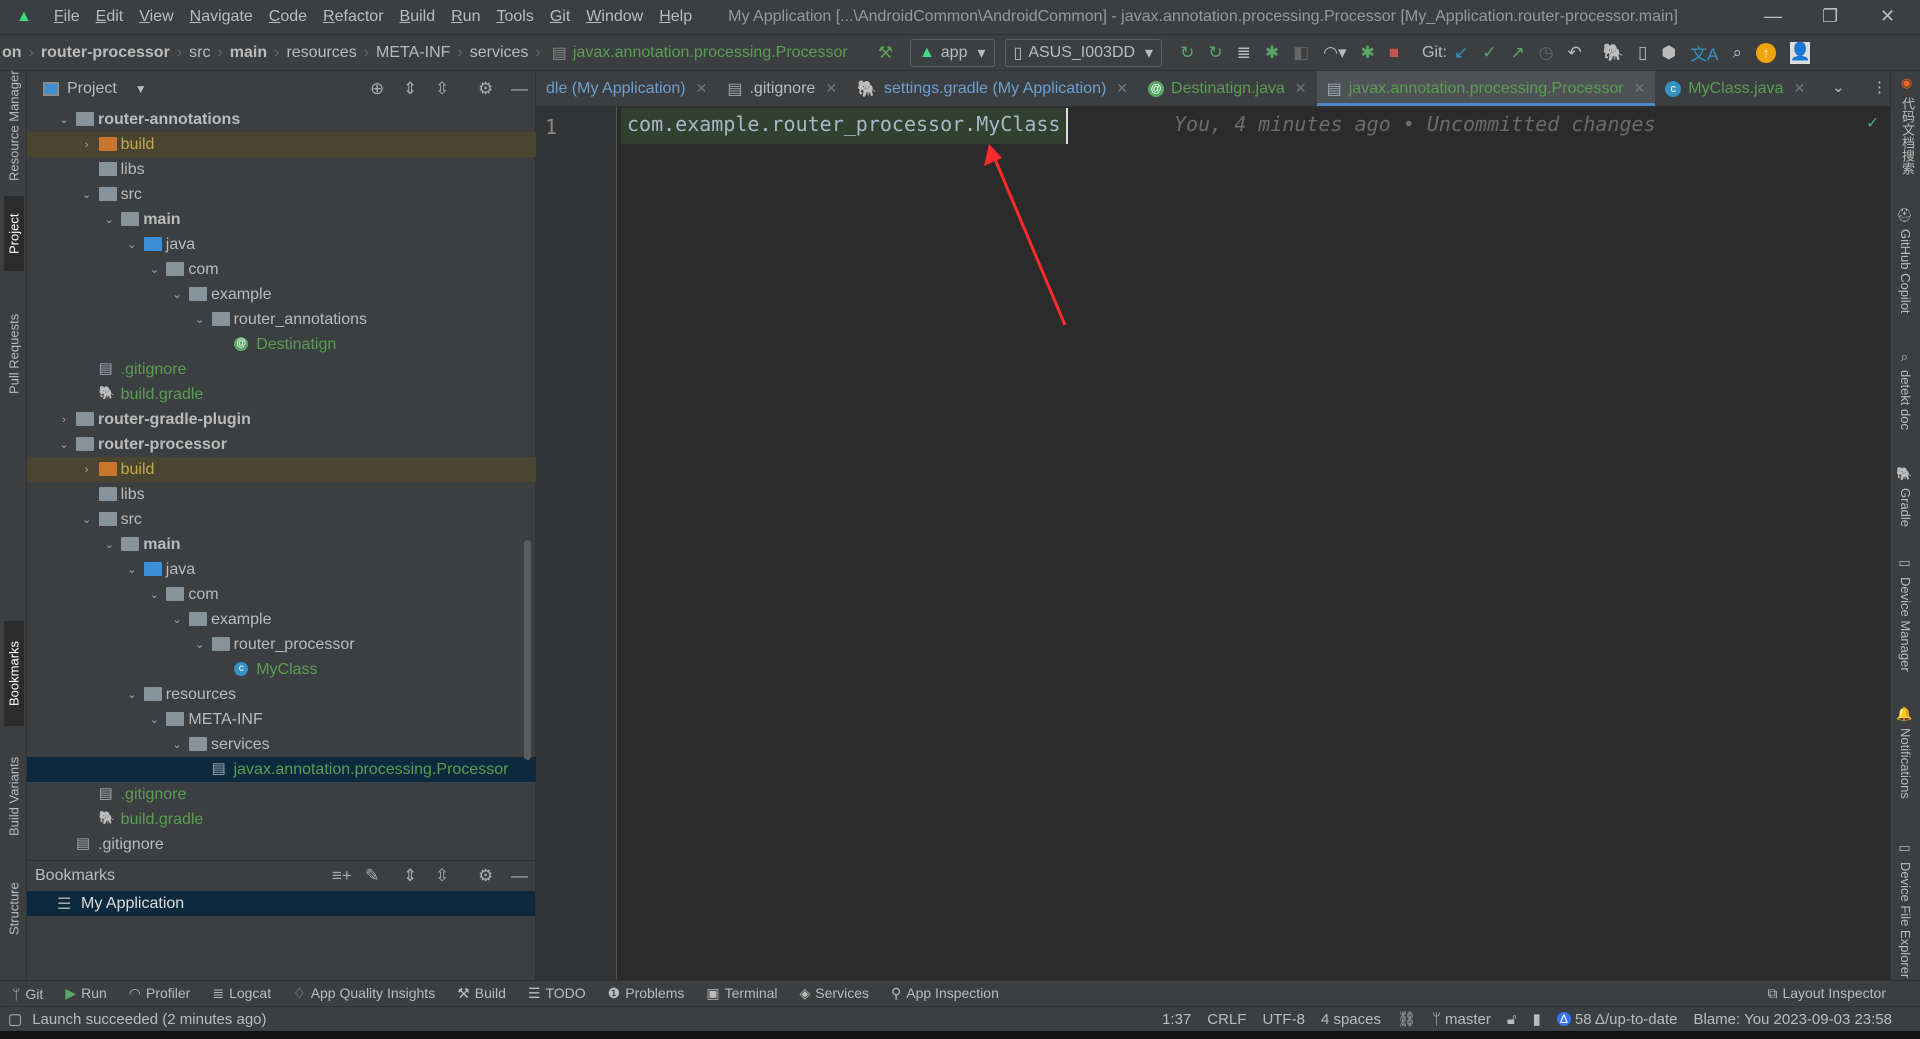 Image resolution: width=1920 pixels, height=1039 pixels. I want to click on tree-item-build: › build, so click(281, 469).